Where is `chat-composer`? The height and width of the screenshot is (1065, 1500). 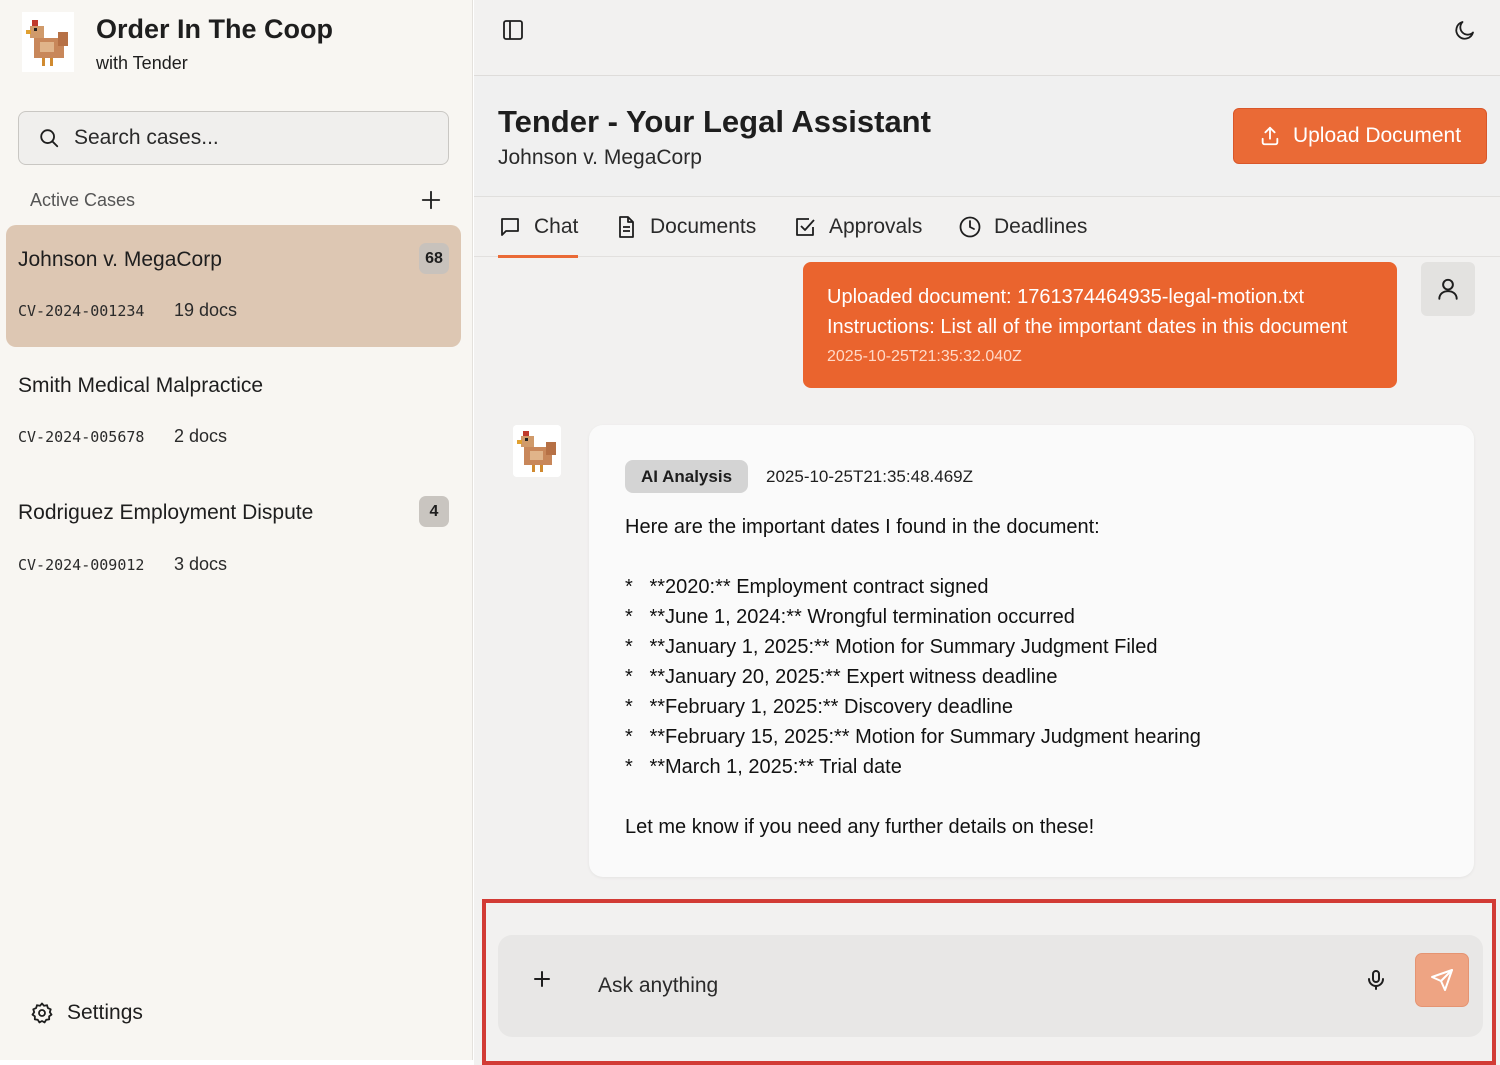 chat-composer is located at coordinates (990, 986).